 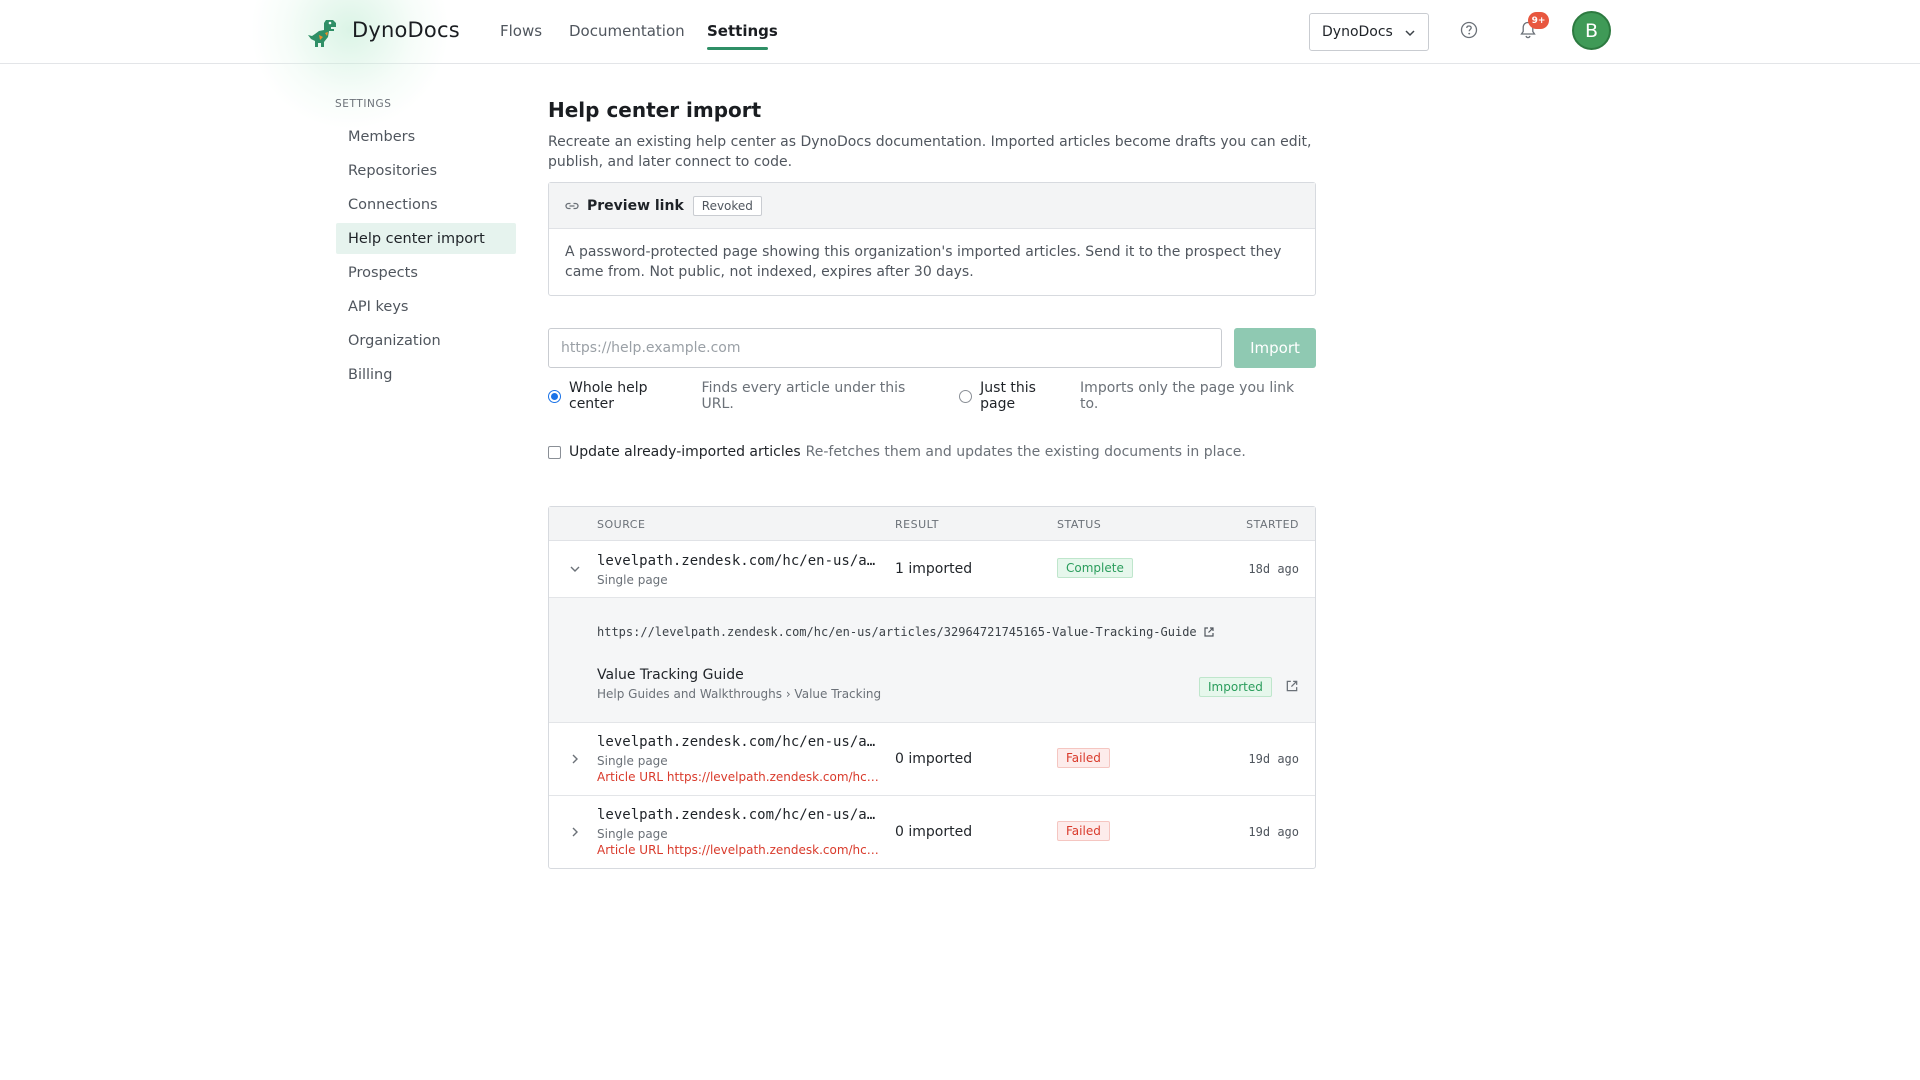 What do you see at coordinates (426, 340) in the screenshot?
I see `sidebar-item-organization: Organization` at bounding box center [426, 340].